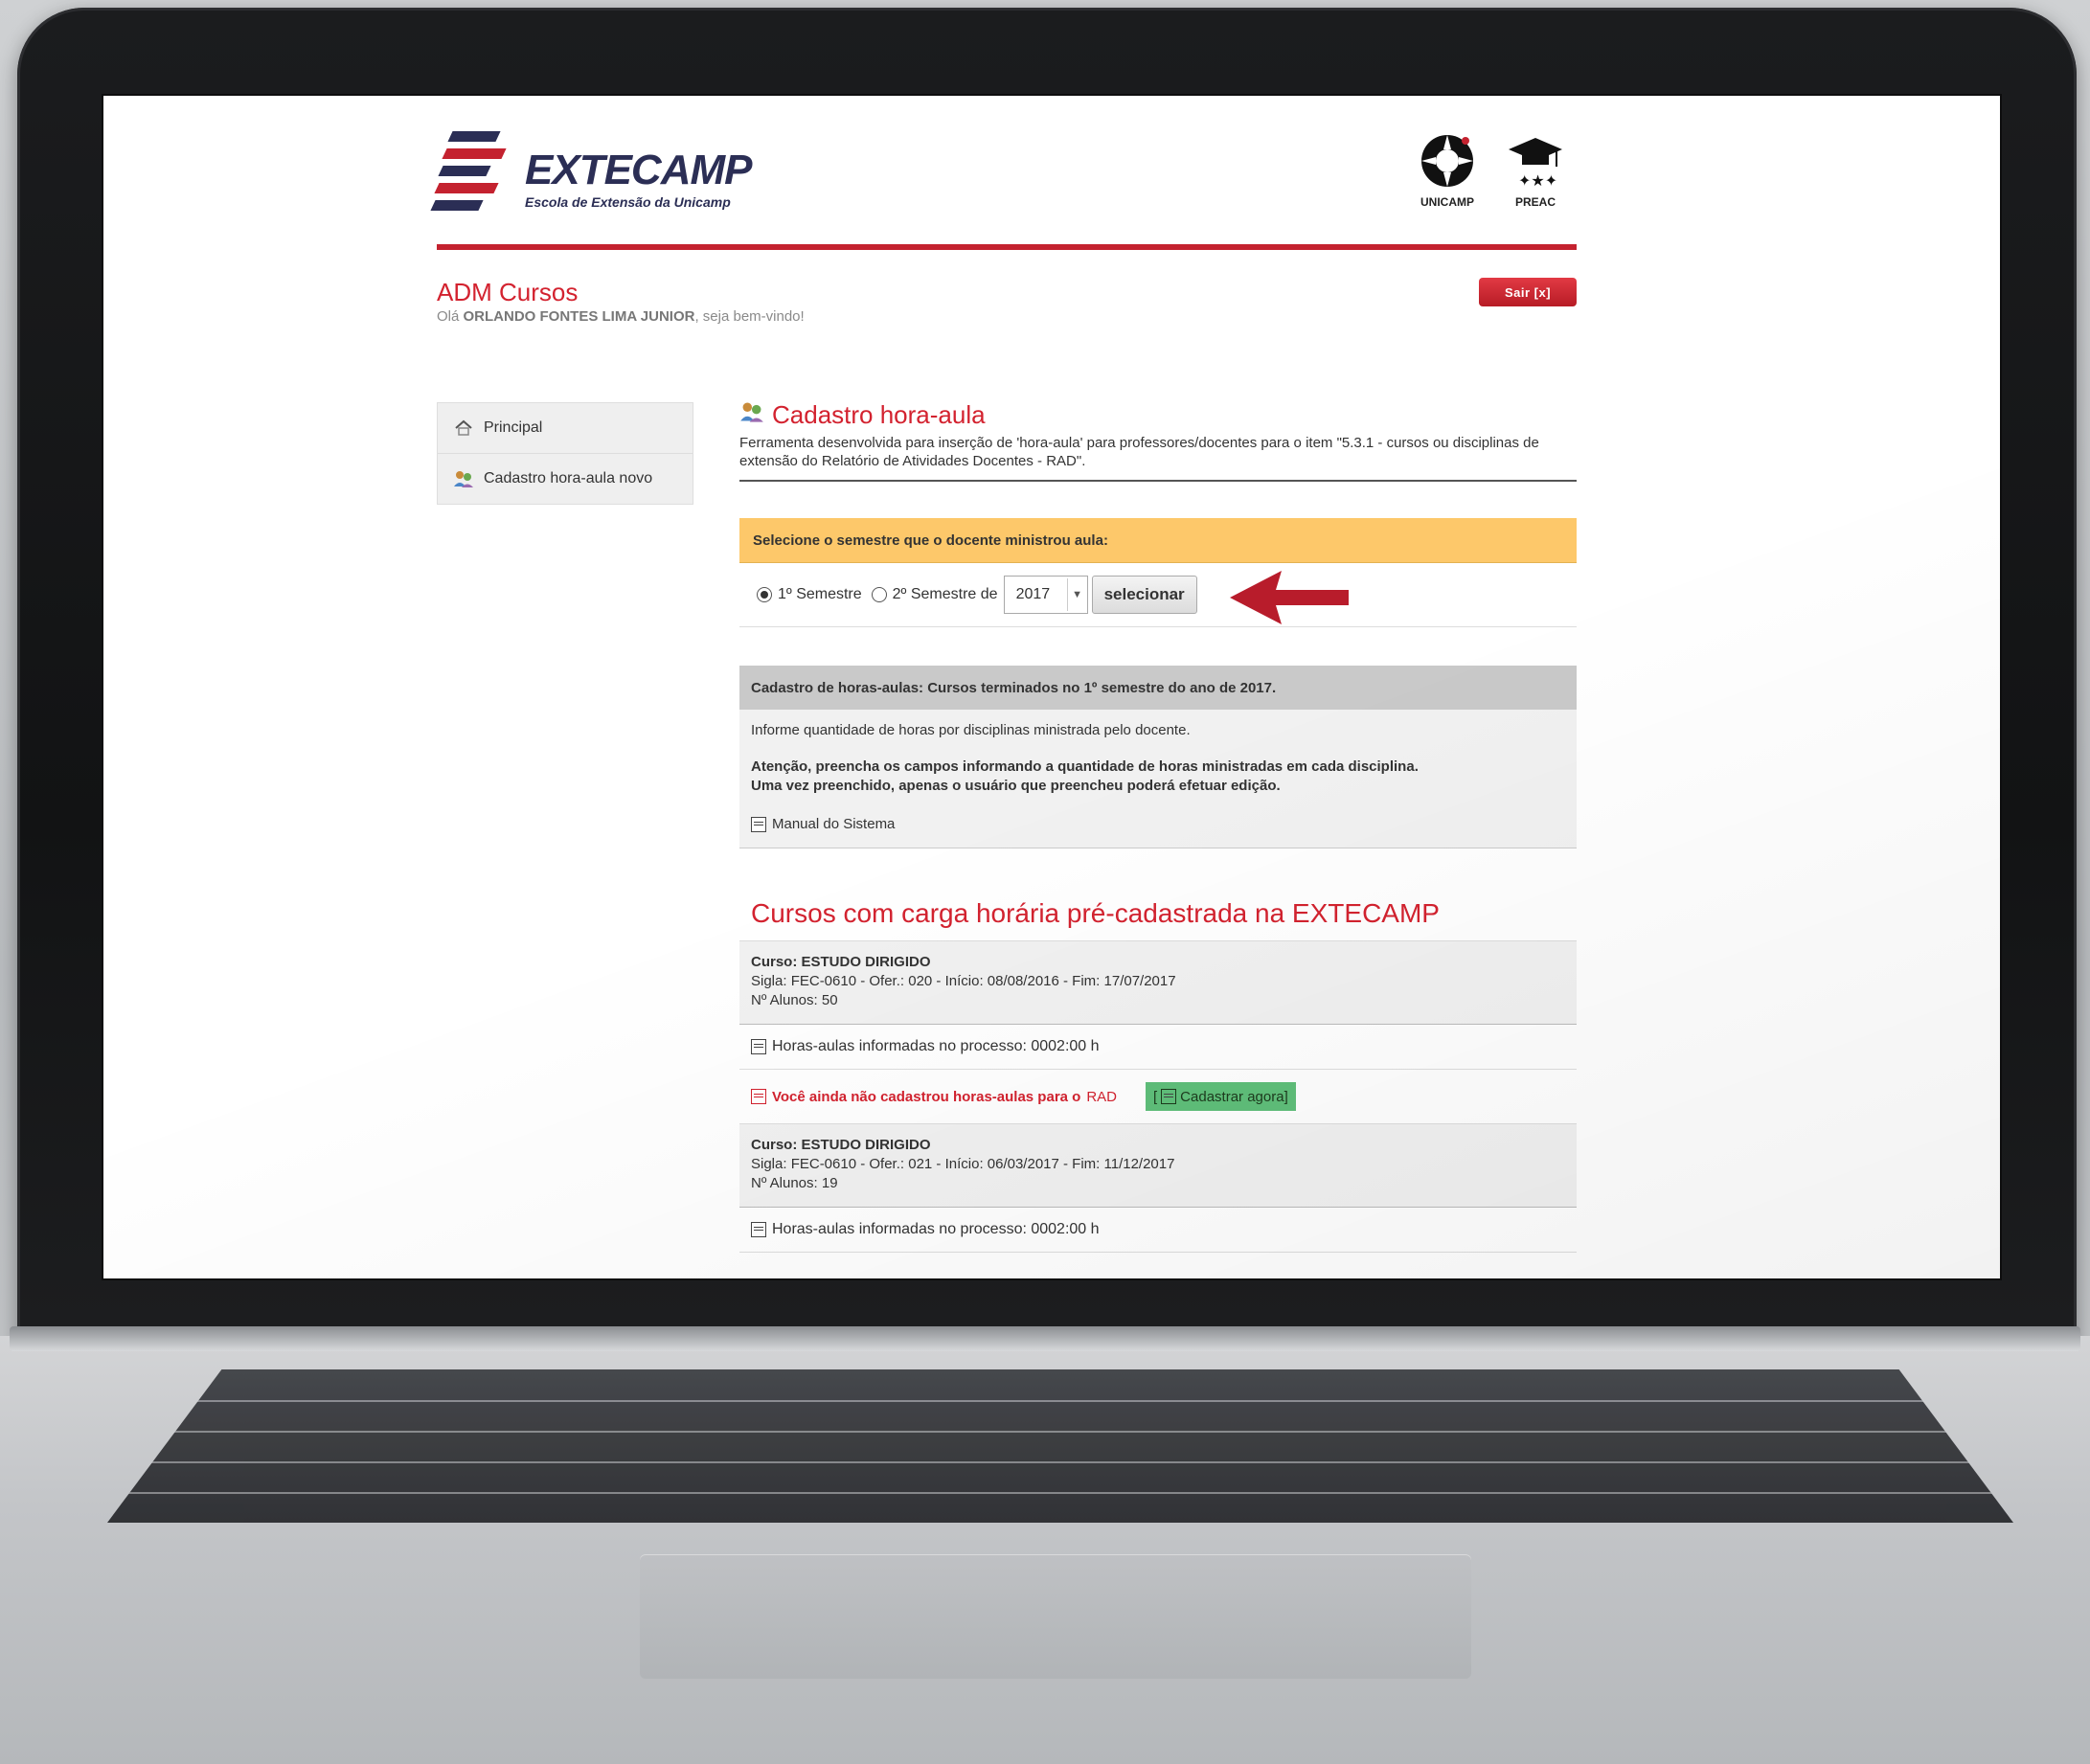 Image resolution: width=2090 pixels, height=1764 pixels. What do you see at coordinates (1056, 1616) in the screenshot?
I see `laptop-trackpad` at bounding box center [1056, 1616].